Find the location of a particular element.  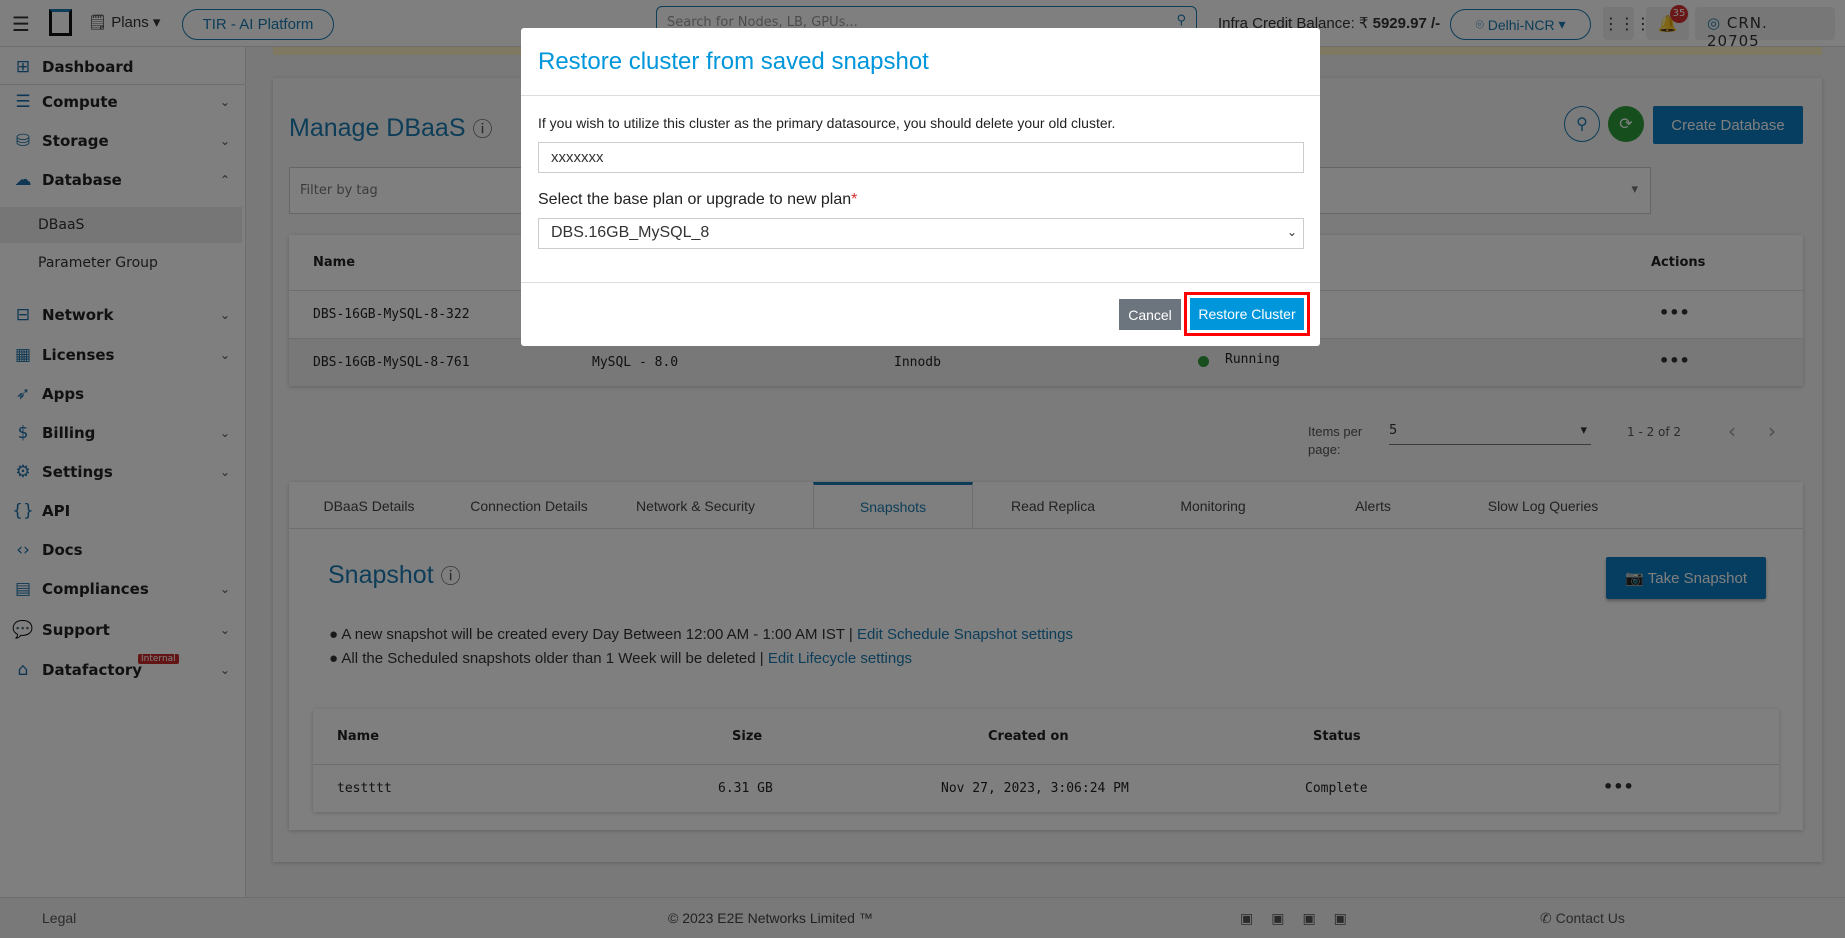

chevron-down-icon: ⌄ is located at coordinates (1291, 232).